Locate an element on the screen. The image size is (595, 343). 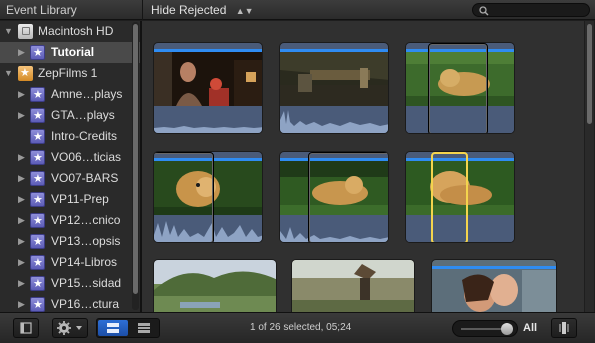
clip-appearance-icon is located at coordinates (564, 328).